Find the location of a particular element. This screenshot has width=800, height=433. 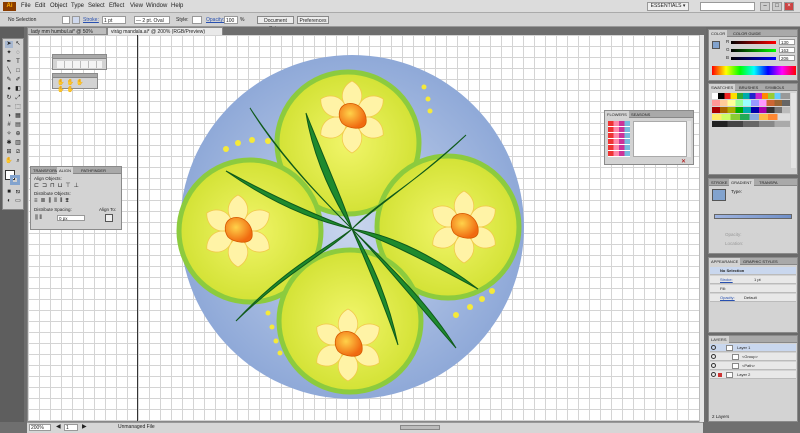

search-input is located at coordinates (727, 6).